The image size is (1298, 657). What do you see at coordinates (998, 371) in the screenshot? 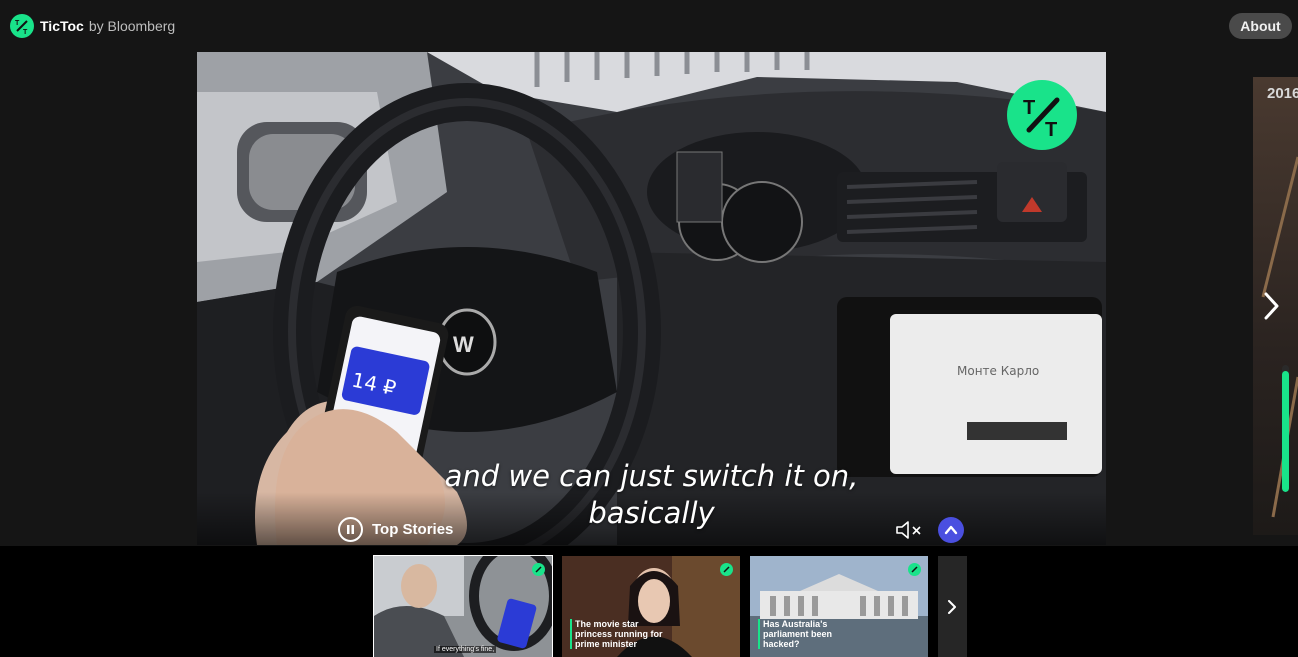
I see `car-screen-text: Монте Карло` at bounding box center [998, 371].